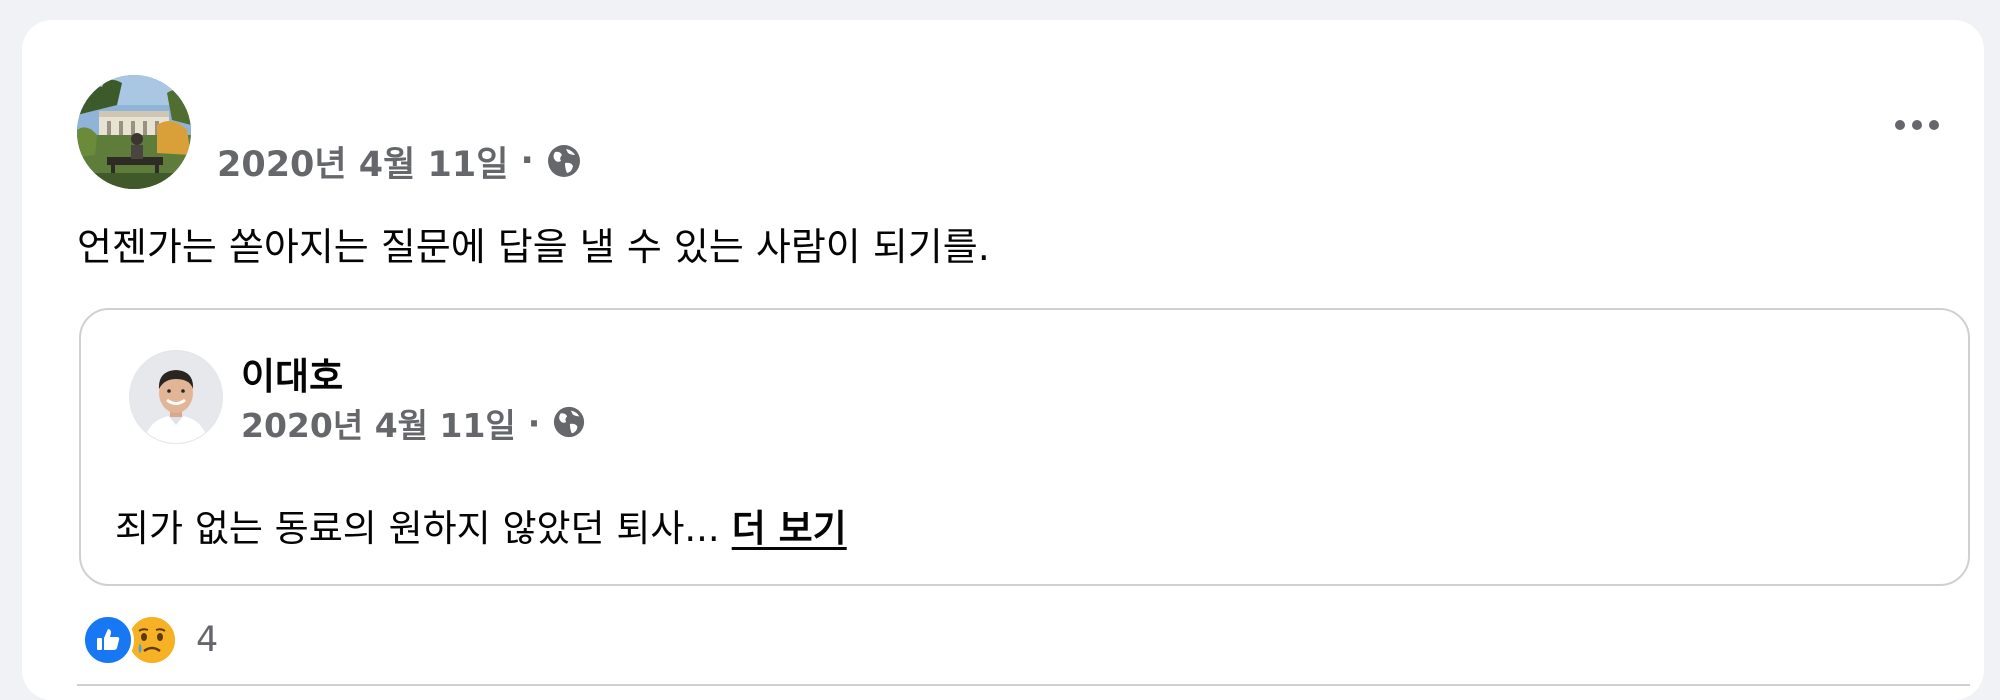  What do you see at coordinates (362, 161) in the screenshot?
I see `post-date: 2020년 4월 11일` at bounding box center [362, 161].